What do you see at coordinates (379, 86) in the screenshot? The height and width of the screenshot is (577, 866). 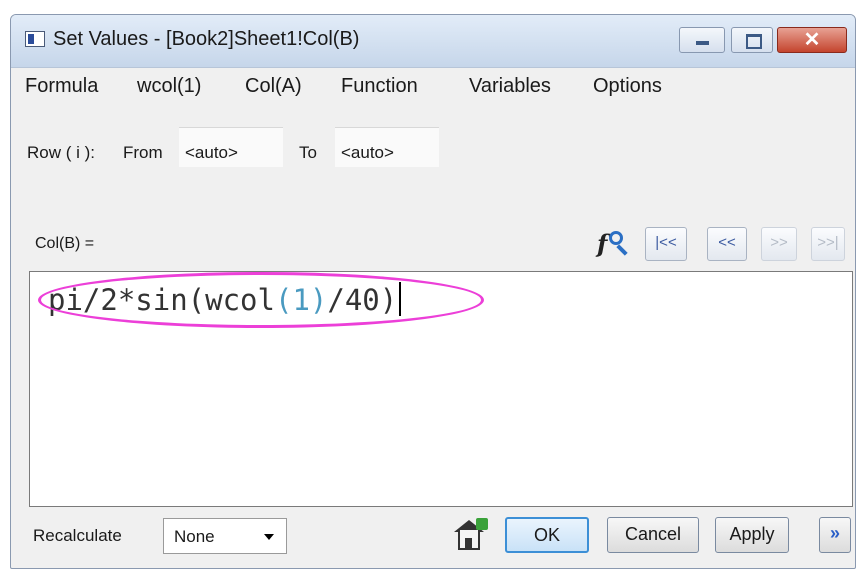 I see `menu-function: Function` at bounding box center [379, 86].